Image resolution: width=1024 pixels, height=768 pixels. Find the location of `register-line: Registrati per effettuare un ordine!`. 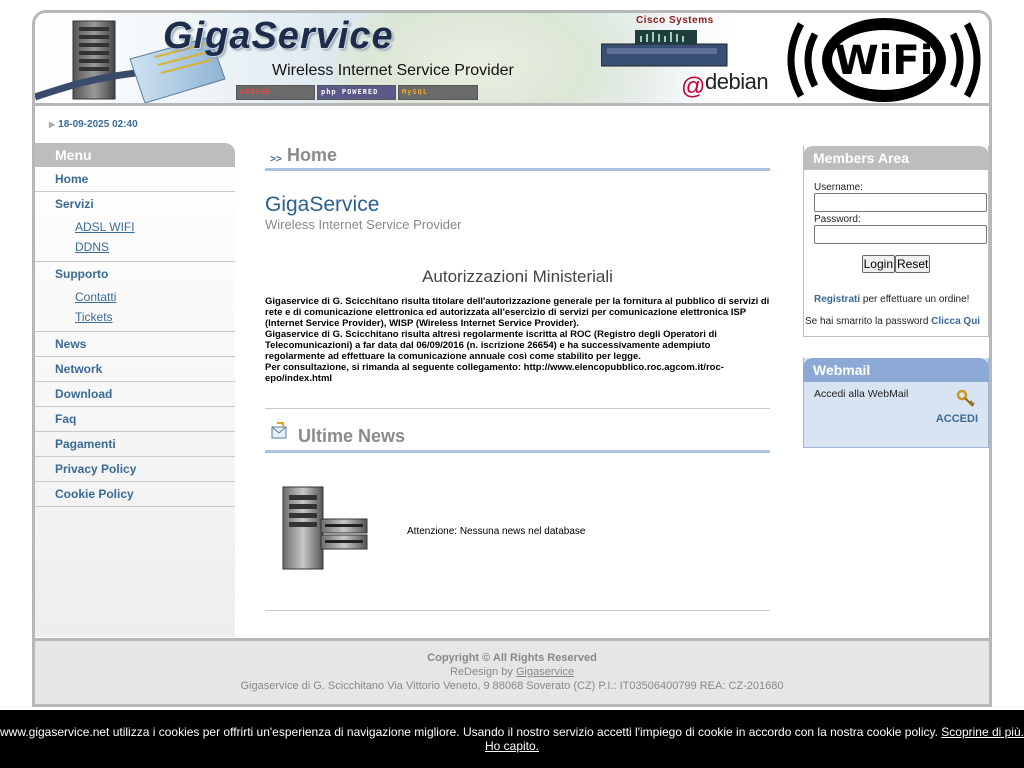

register-line: Registrati per effettuare un ordine! is located at coordinates (901, 299).